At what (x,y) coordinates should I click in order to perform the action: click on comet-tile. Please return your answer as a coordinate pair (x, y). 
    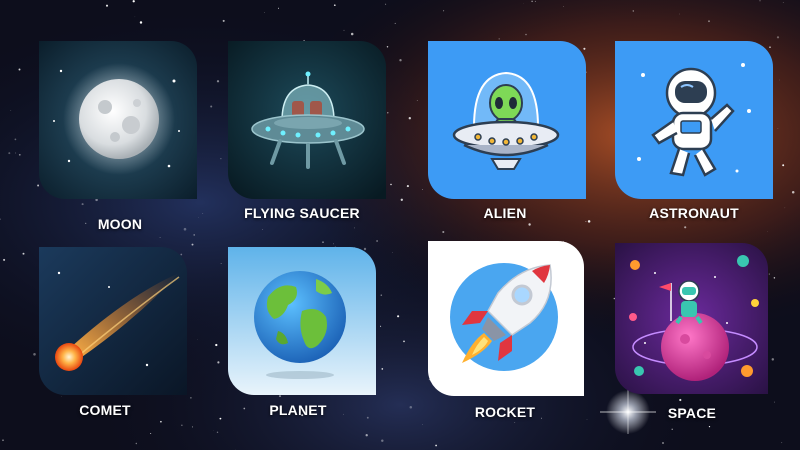
    Looking at the image, I should click on (113, 321).